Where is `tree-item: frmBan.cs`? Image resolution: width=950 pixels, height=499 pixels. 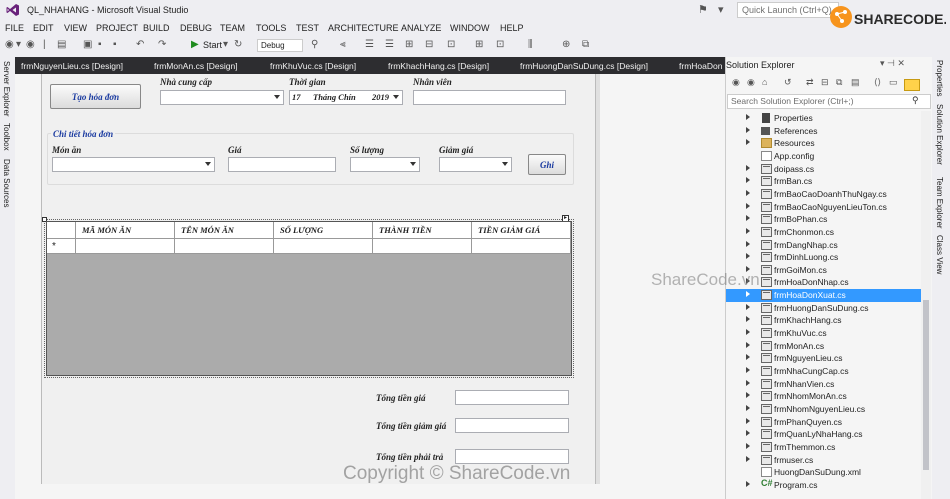
tree-item: frmBan.cs is located at coordinates (823, 181).